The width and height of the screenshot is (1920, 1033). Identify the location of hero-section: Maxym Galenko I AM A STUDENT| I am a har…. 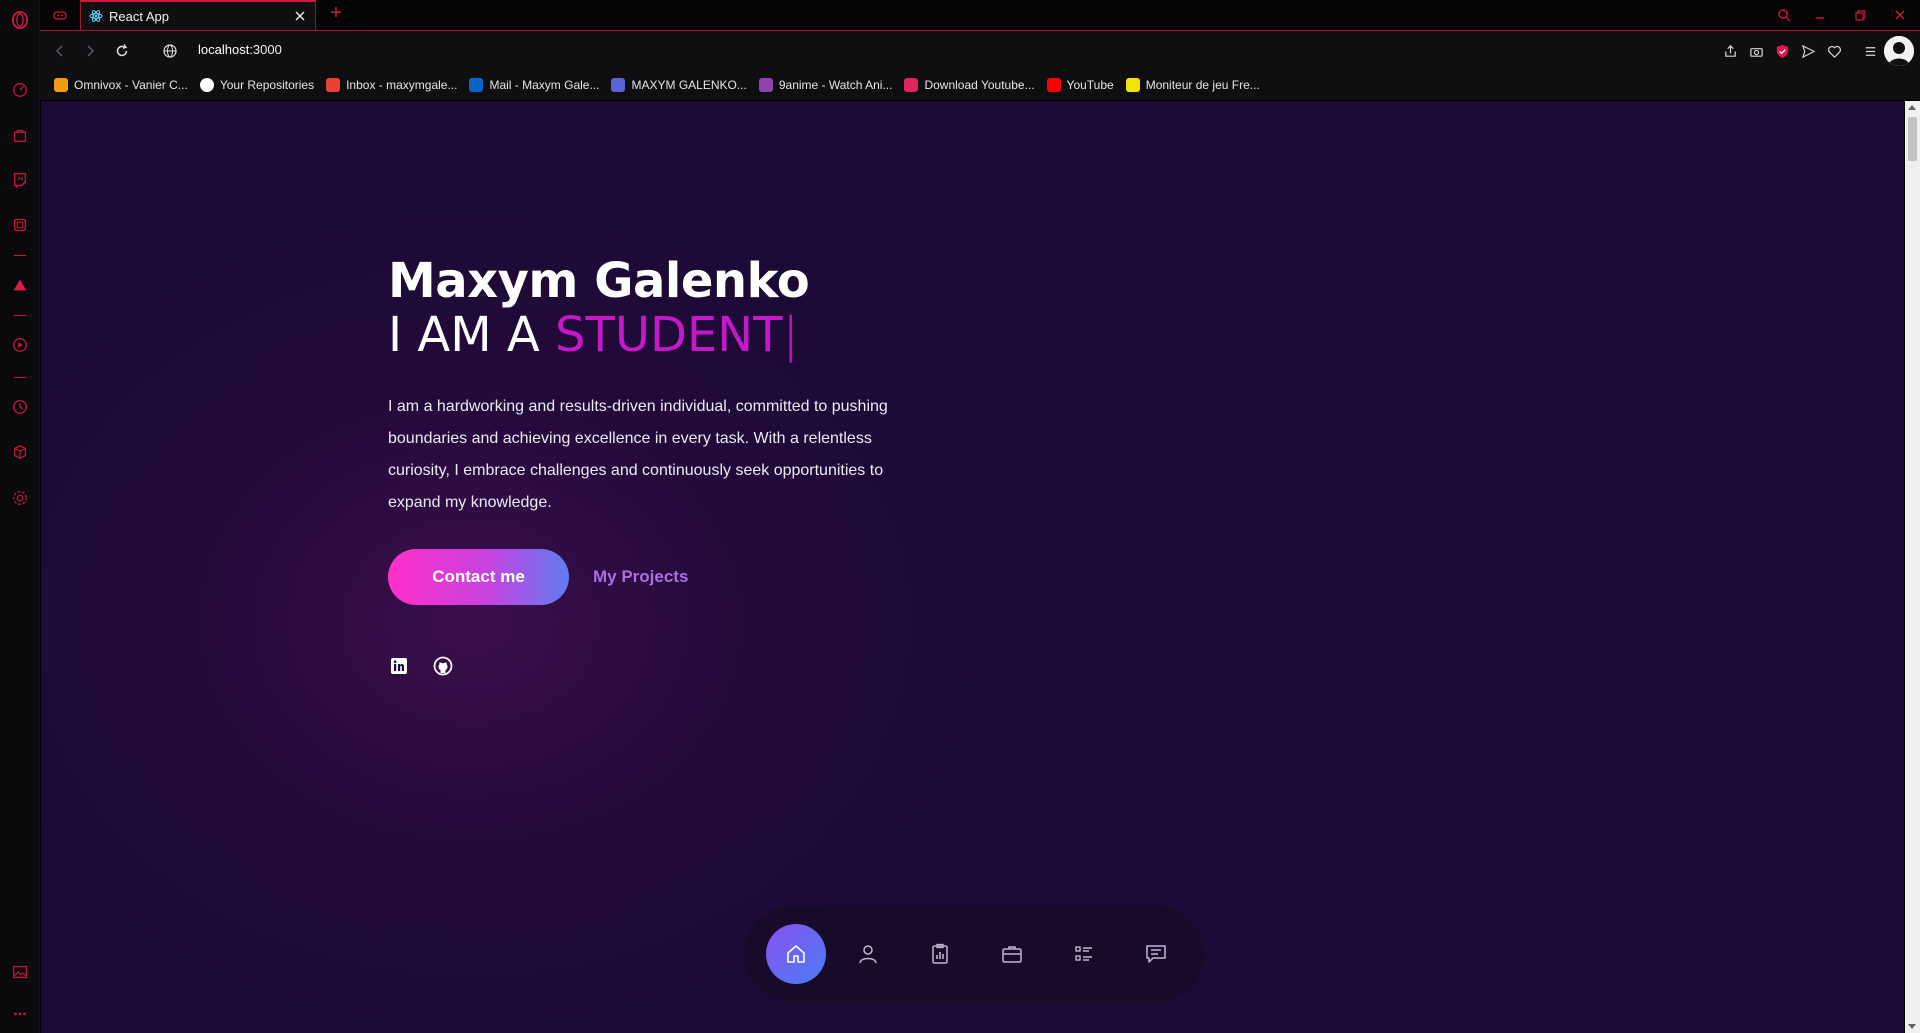
(668, 465).